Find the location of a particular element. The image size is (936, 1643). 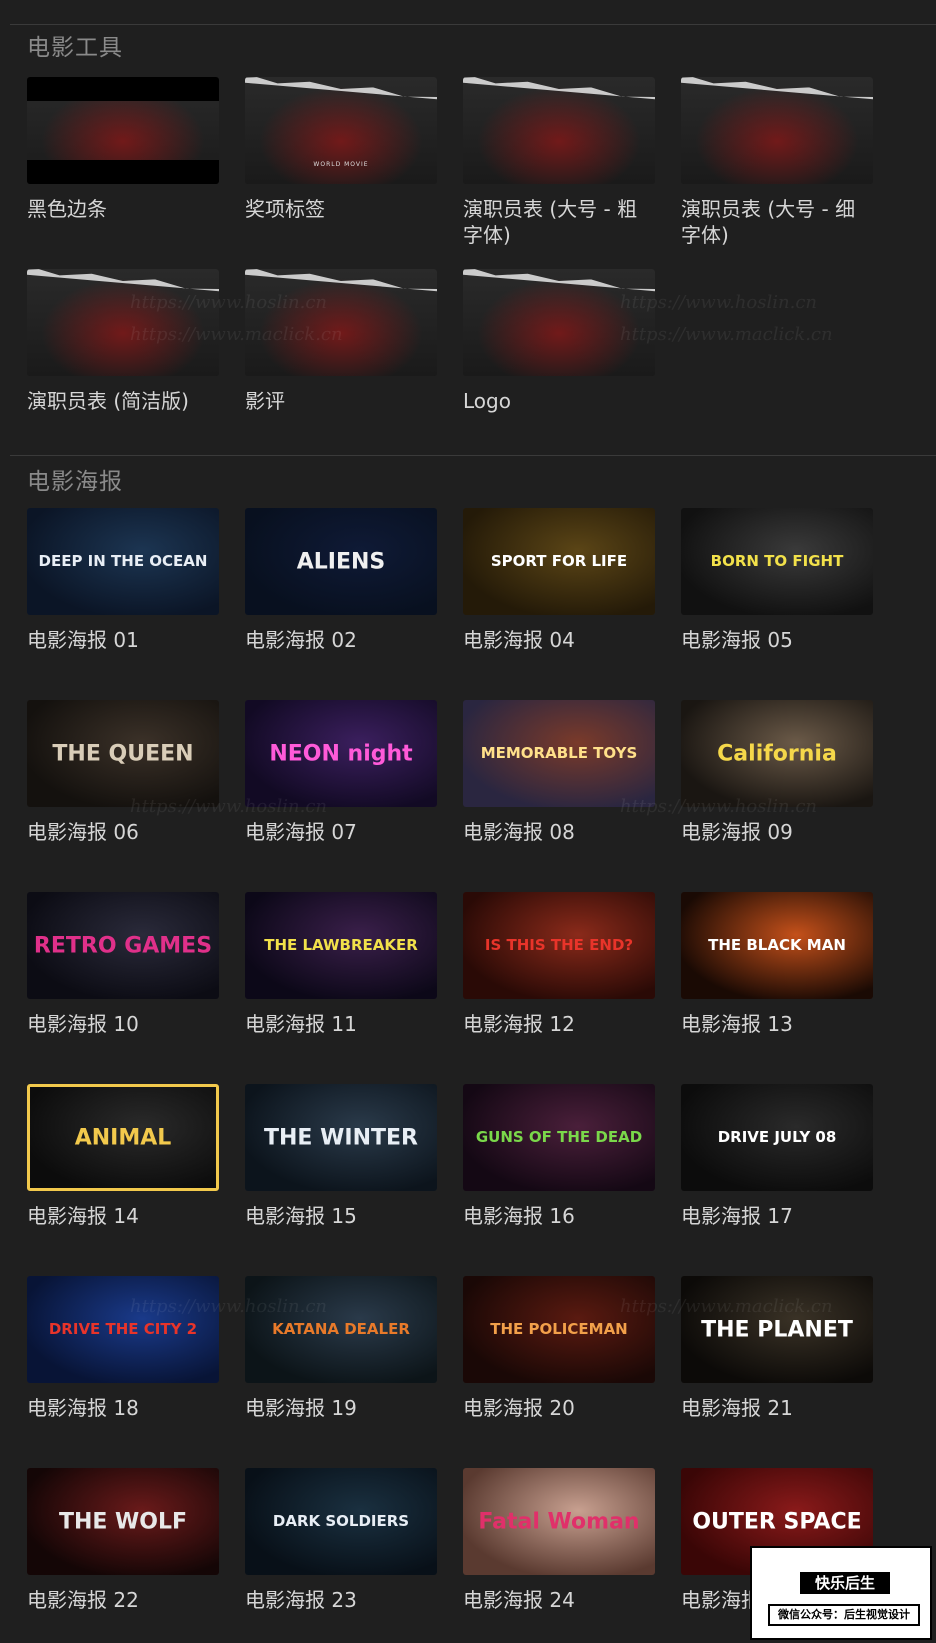

badge-subtitle: 微信公众号：后生视觉设计 is located at coordinates (844, 1615).